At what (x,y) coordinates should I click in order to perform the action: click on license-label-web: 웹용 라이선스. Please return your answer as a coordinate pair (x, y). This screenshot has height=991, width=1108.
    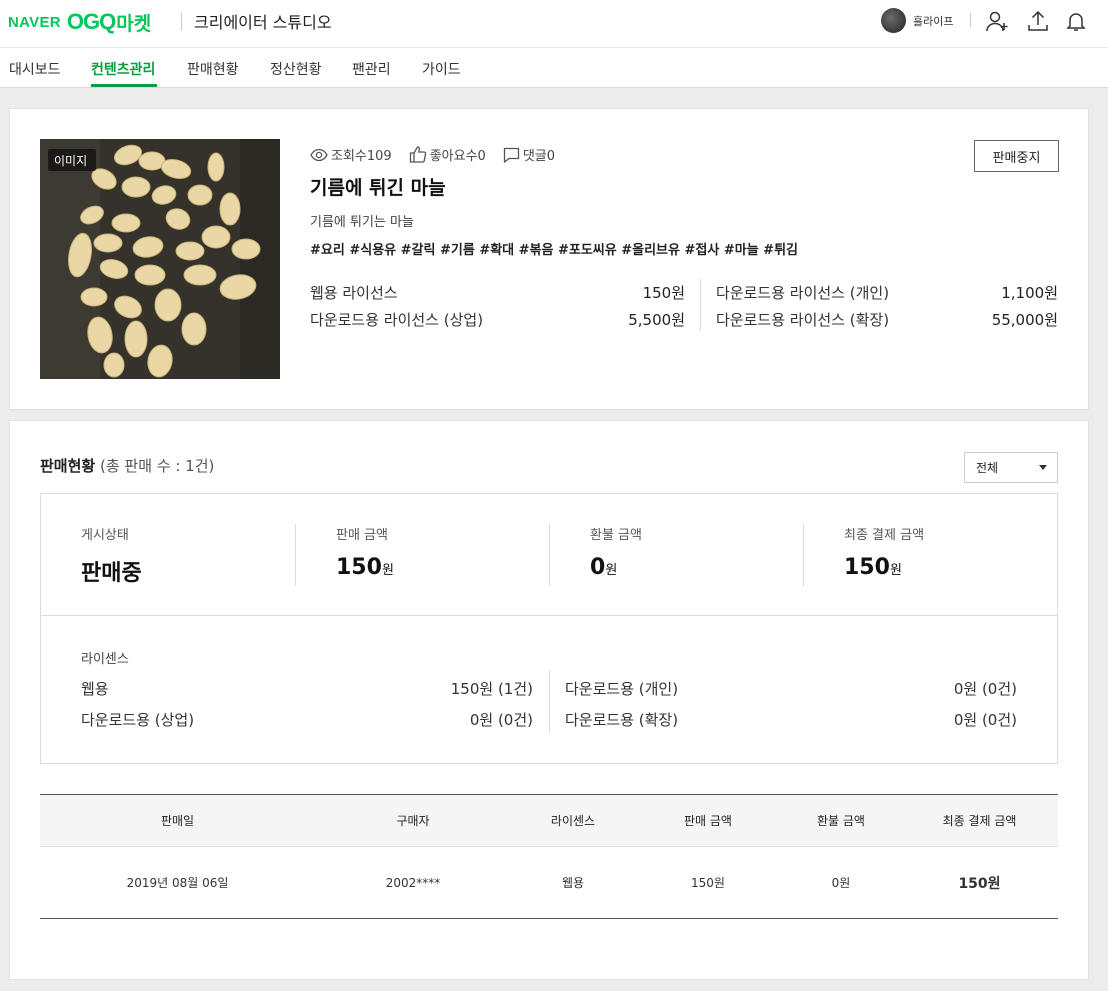
    Looking at the image, I should click on (354, 293).